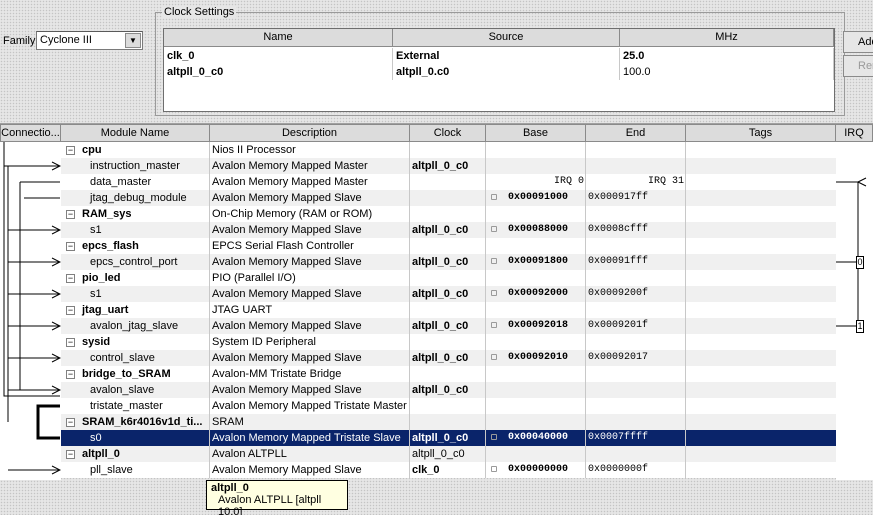 The height and width of the screenshot is (515, 873). What do you see at coordinates (448, 214) in the screenshot?
I see `module-row: − RAM_sys On-Chip Memory (RAM or ROM)` at bounding box center [448, 214].